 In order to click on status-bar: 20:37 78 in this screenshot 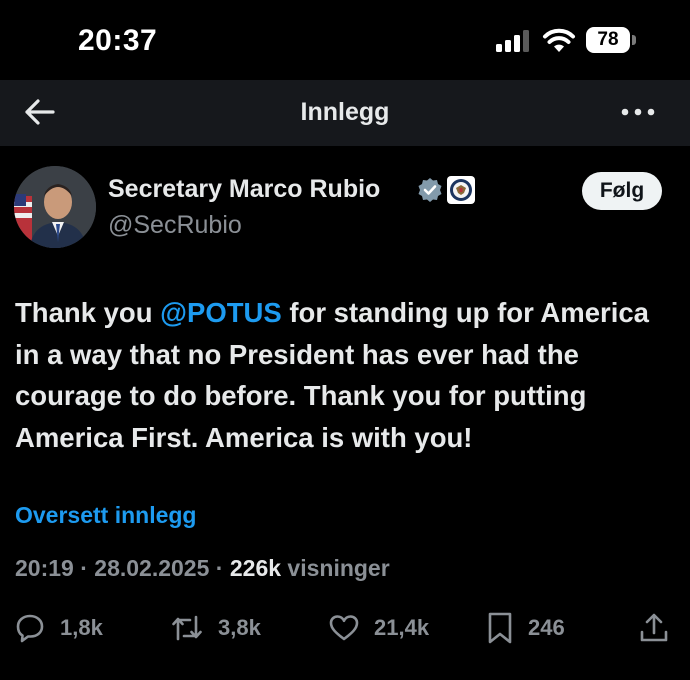, I will do `click(345, 40)`.